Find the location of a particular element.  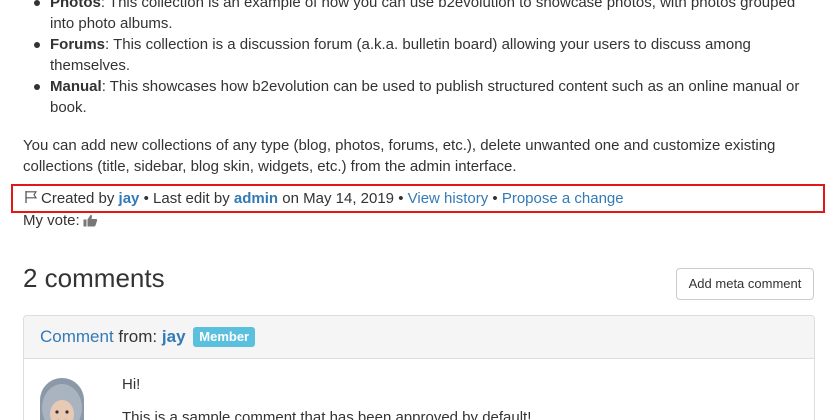

creator-link: jay is located at coordinates (129, 198).